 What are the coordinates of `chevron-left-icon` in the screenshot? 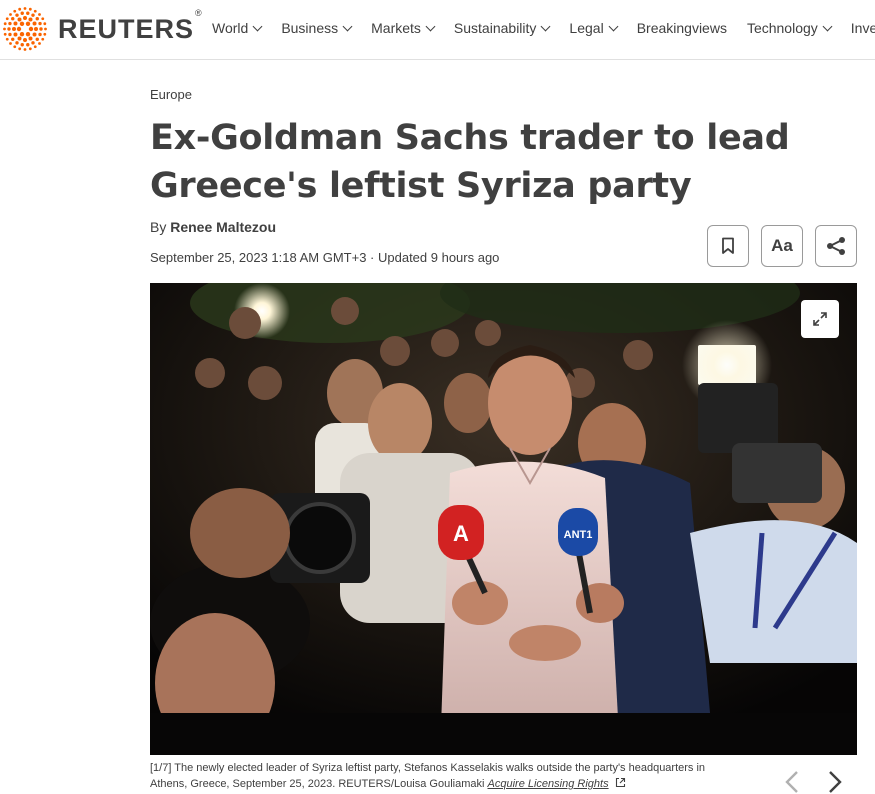 It's located at (791, 782).